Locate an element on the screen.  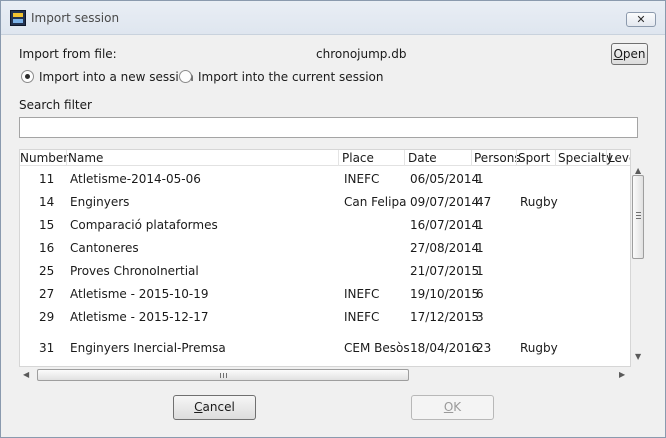
horizontal-scroll-thumb is located at coordinates (223, 375).